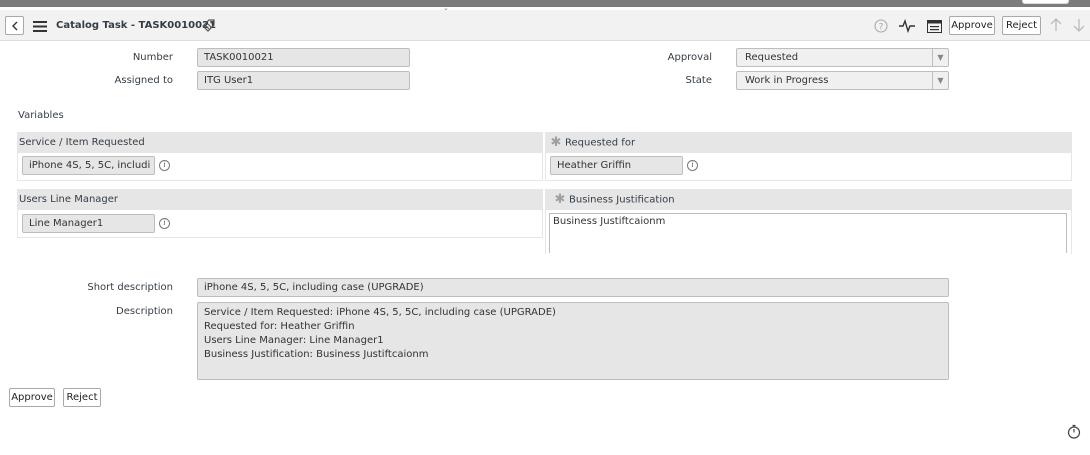  Describe the element at coordinates (689, 57) in the screenshot. I see `approval-label: Approval` at that location.